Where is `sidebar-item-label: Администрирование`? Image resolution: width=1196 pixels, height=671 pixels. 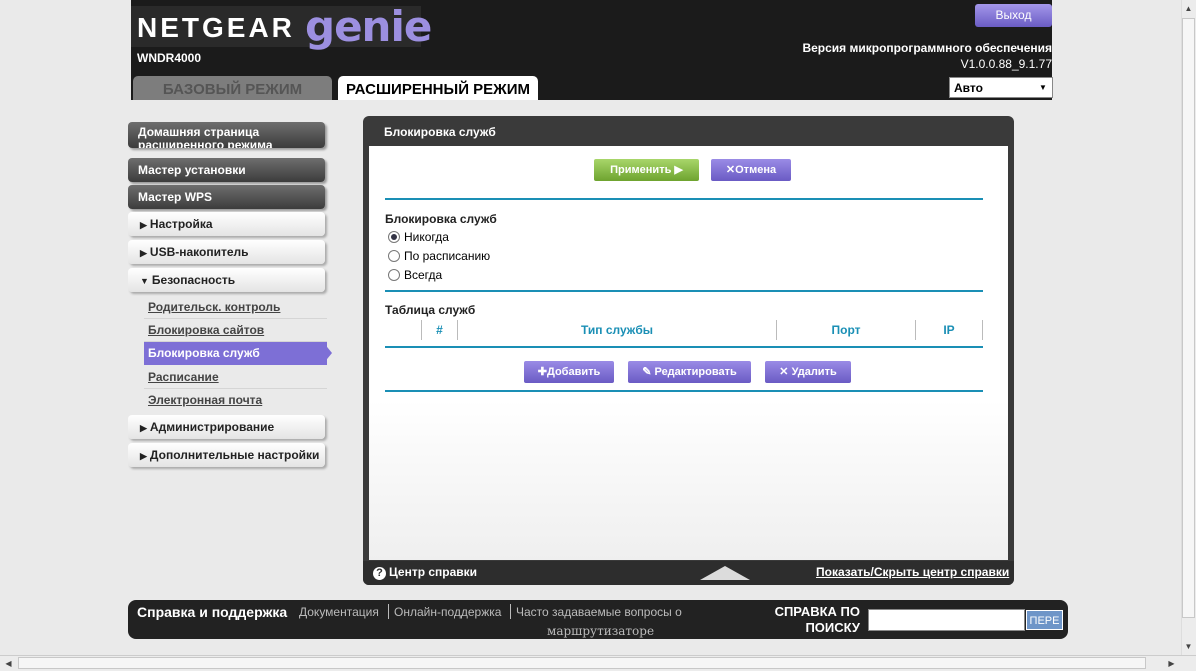
sidebar-item-label: Администрирование is located at coordinates (212, 427).